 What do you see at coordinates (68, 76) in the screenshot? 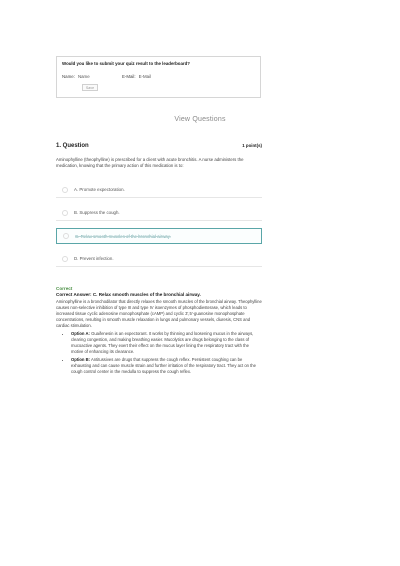
I see `name-label: Name:` at bounding box center [68, 76].